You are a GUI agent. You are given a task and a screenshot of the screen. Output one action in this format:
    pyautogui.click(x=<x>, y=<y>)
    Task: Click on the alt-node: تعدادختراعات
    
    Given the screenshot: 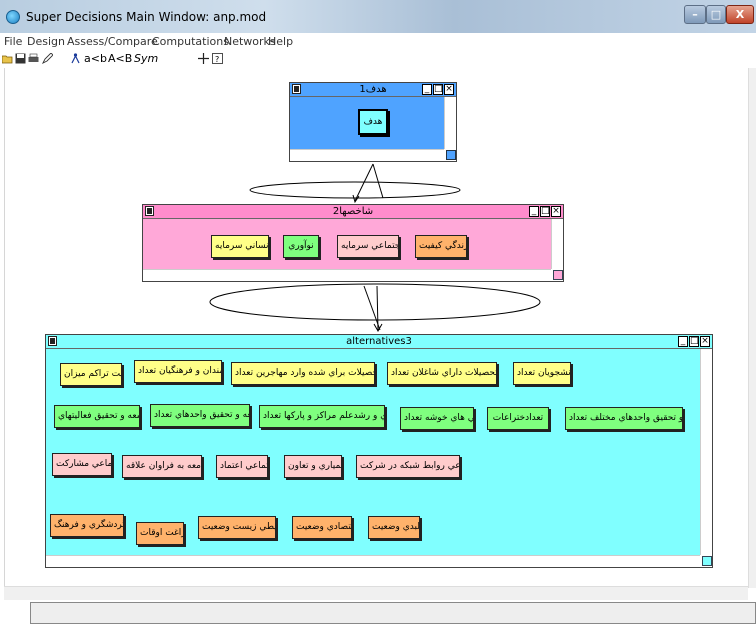 What is the action you would take?
    pyautogui.click(x=518, y=418)
    